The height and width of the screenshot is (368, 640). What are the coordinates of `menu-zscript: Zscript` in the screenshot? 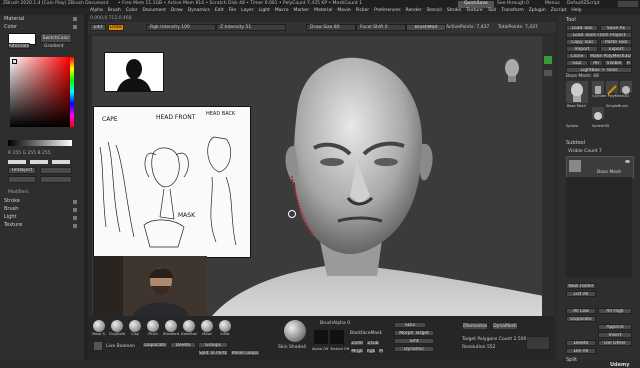 It's located at (559, 11).